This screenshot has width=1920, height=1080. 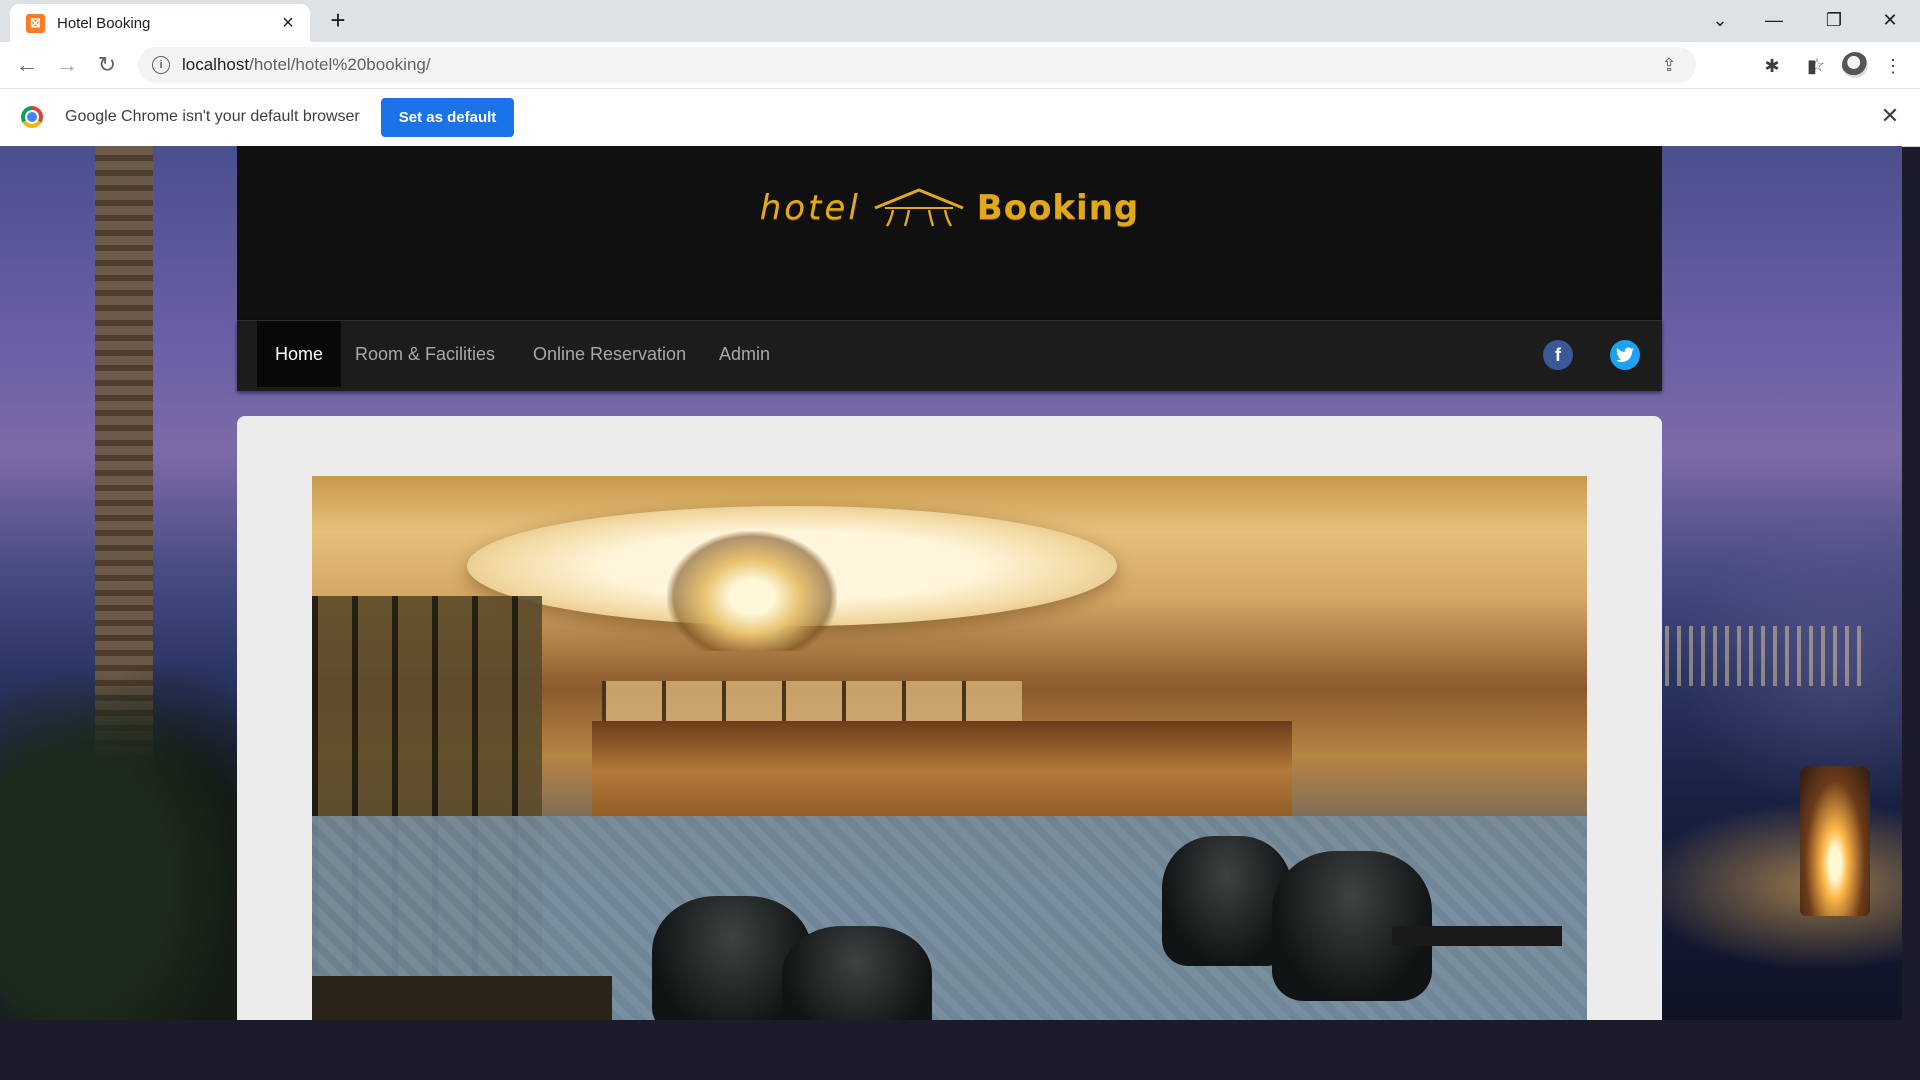 I want to click on extensions-puzzle-icon: ✱, so click(x=1772, y=66).